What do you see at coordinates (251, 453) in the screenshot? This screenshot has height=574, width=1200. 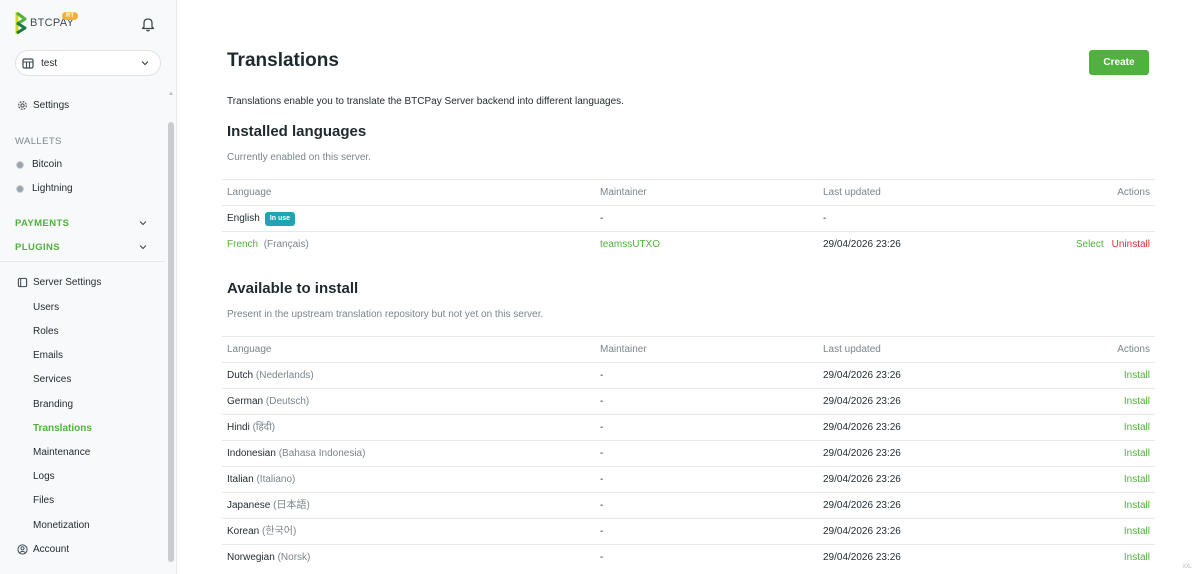 I see `language-name: Indonesian` at bounding box center [251, 453].